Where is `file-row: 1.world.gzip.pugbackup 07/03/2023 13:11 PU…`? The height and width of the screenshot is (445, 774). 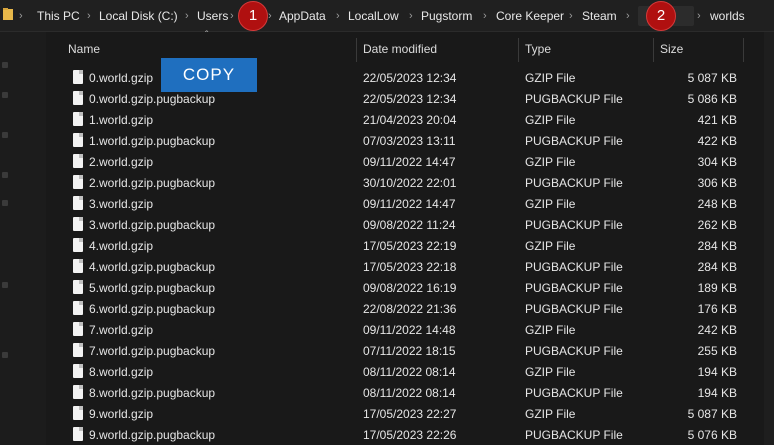 file-row: 1.world.gzip.pugbackup 07/03/2023 13:11 PU… is located at coordinates (387, 140).